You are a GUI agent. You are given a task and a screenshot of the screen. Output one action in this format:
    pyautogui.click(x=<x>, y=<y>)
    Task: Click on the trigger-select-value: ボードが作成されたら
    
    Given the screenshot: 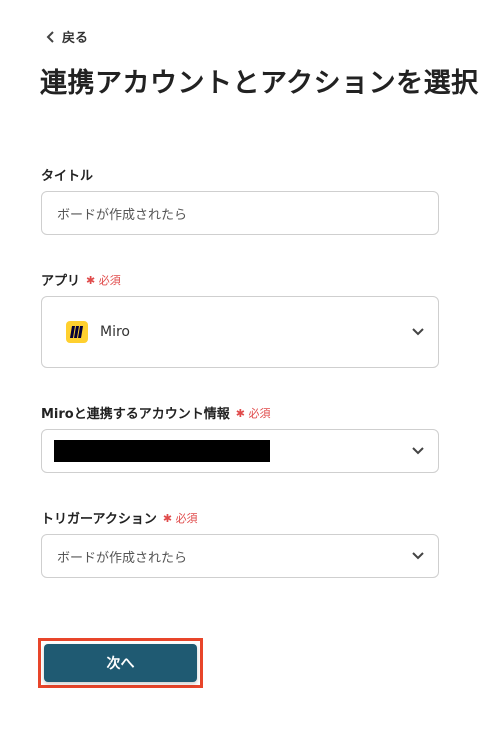 What is the action you would take?
    pyautogui.click(x=122, y=558)
    